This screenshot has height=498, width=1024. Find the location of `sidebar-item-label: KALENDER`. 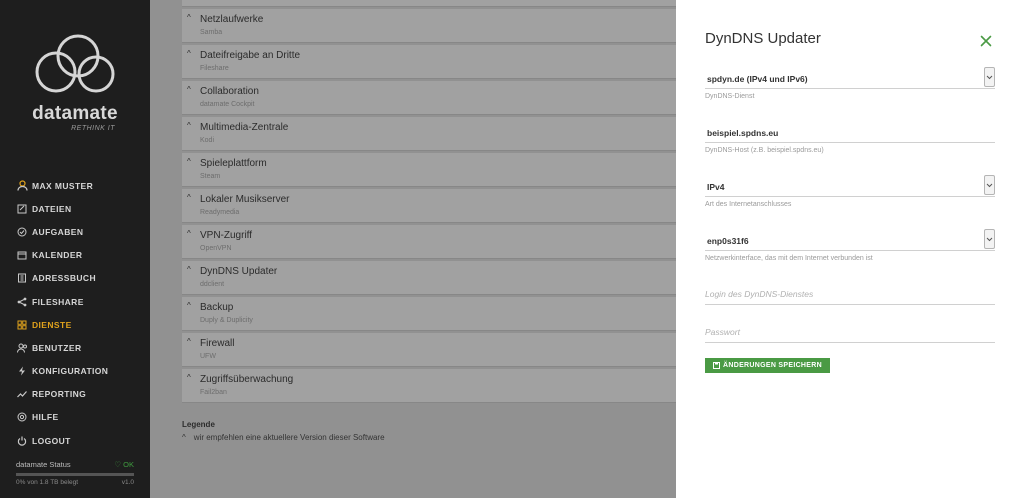

sidebar-item-label: KALENDER is located at coordinates (57, 255).